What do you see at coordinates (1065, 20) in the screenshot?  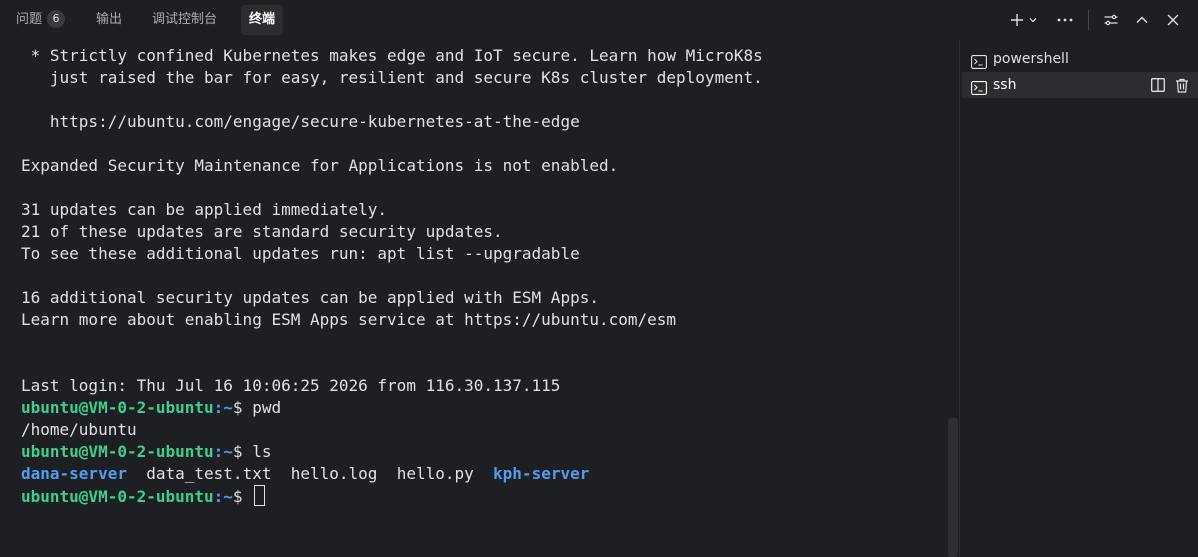 I see `more-icon` at bounding box center [1065, 20].